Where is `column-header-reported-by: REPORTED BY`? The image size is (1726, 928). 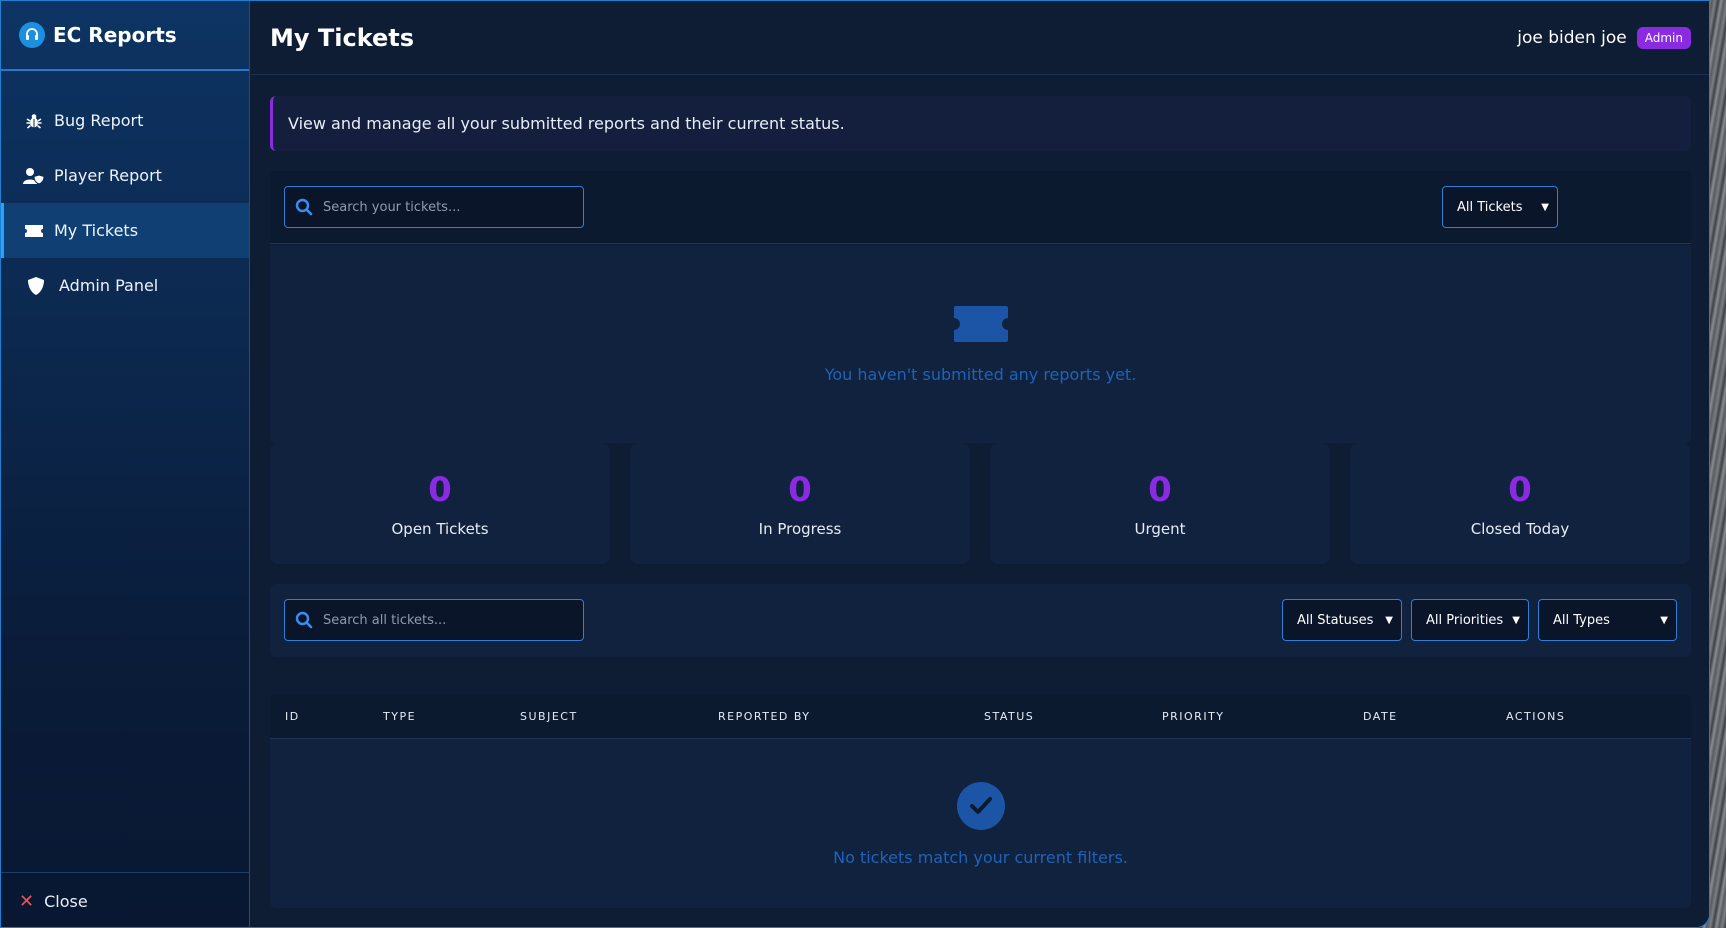 column-header-reported-by: REPORTED BY is located at coordinates (764, 716).